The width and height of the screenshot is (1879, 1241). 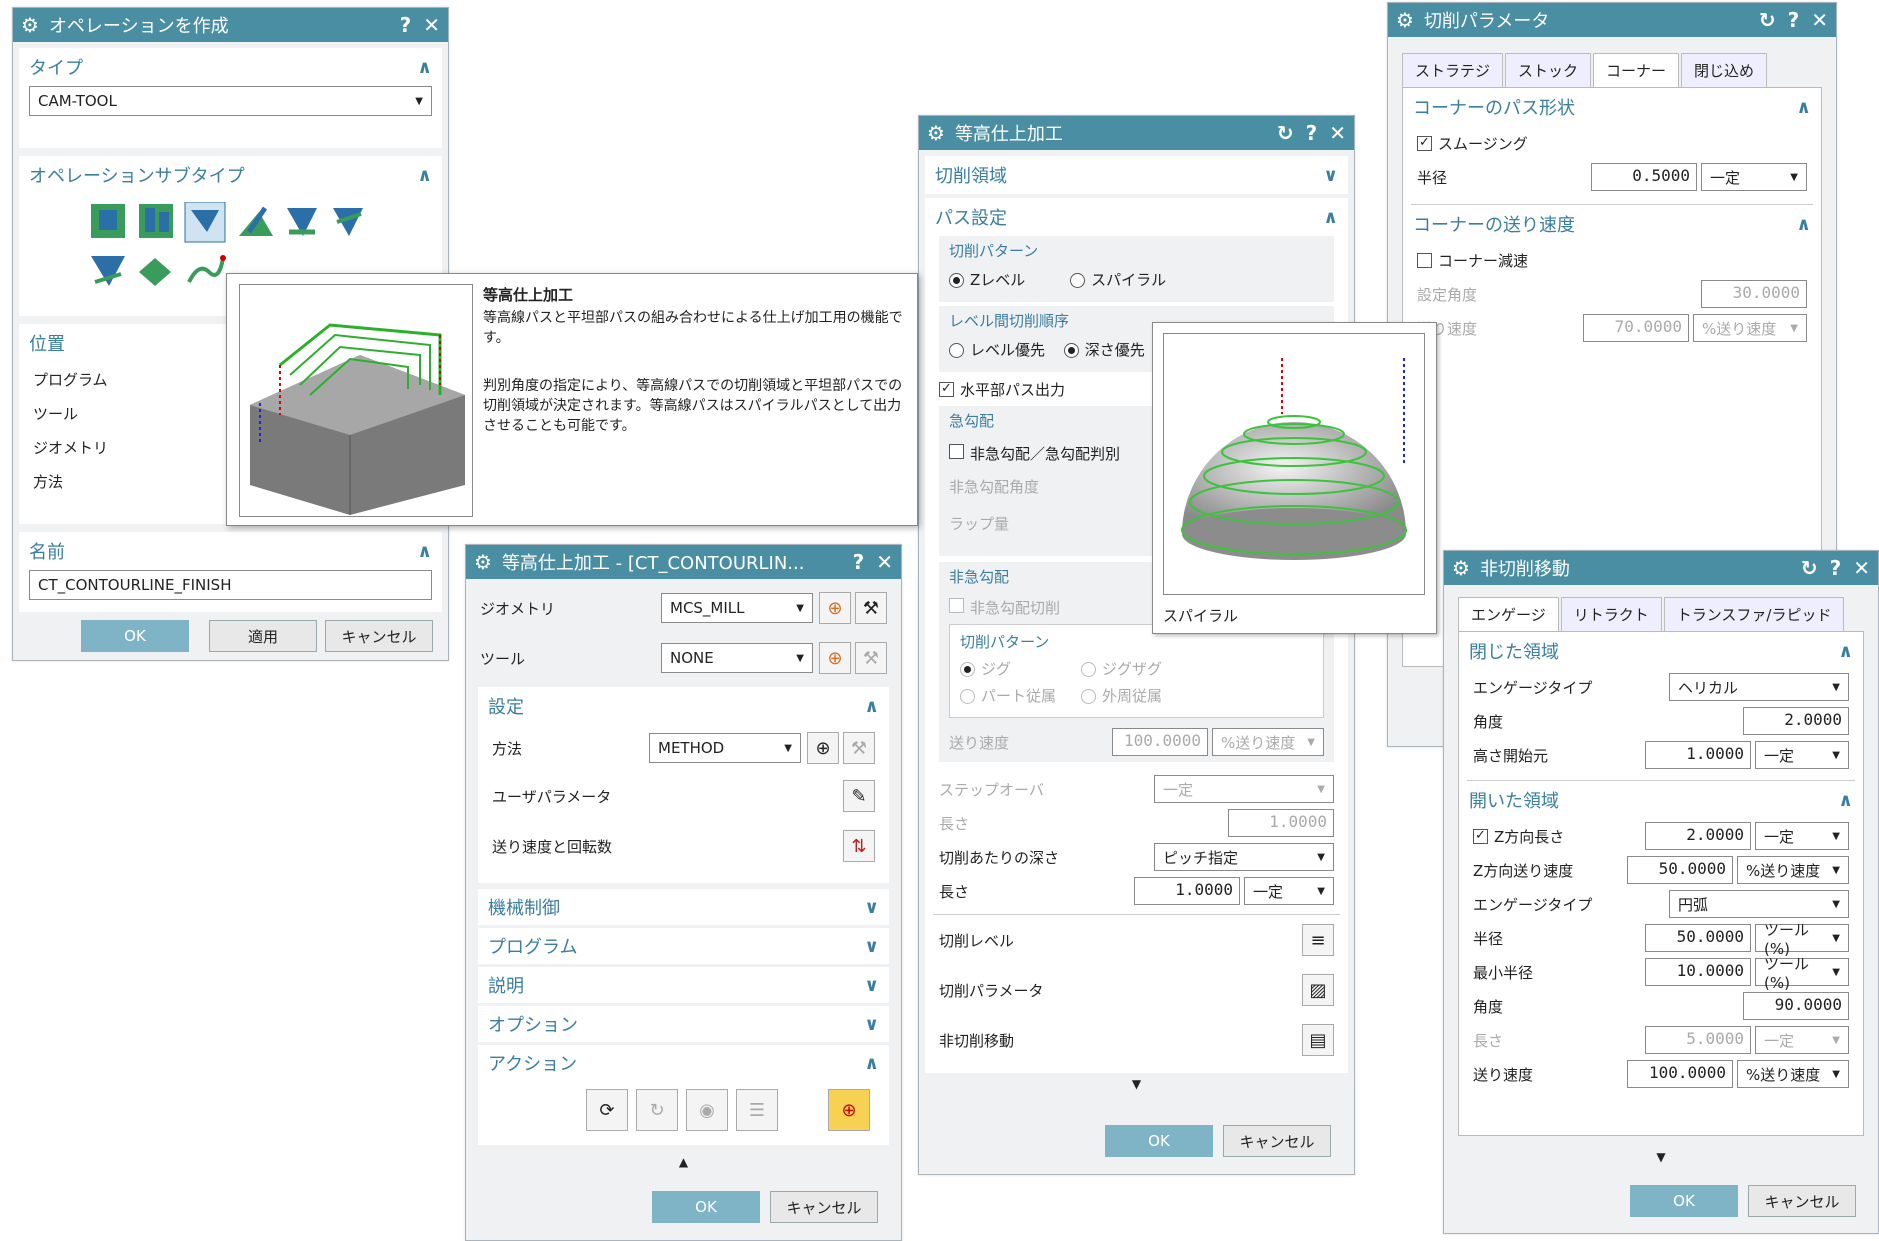 What do you see at coordinates (1424, 143) in the screenshot?
I see `smoothing-checkbox: ✓` at bounding box center [1424, 143].